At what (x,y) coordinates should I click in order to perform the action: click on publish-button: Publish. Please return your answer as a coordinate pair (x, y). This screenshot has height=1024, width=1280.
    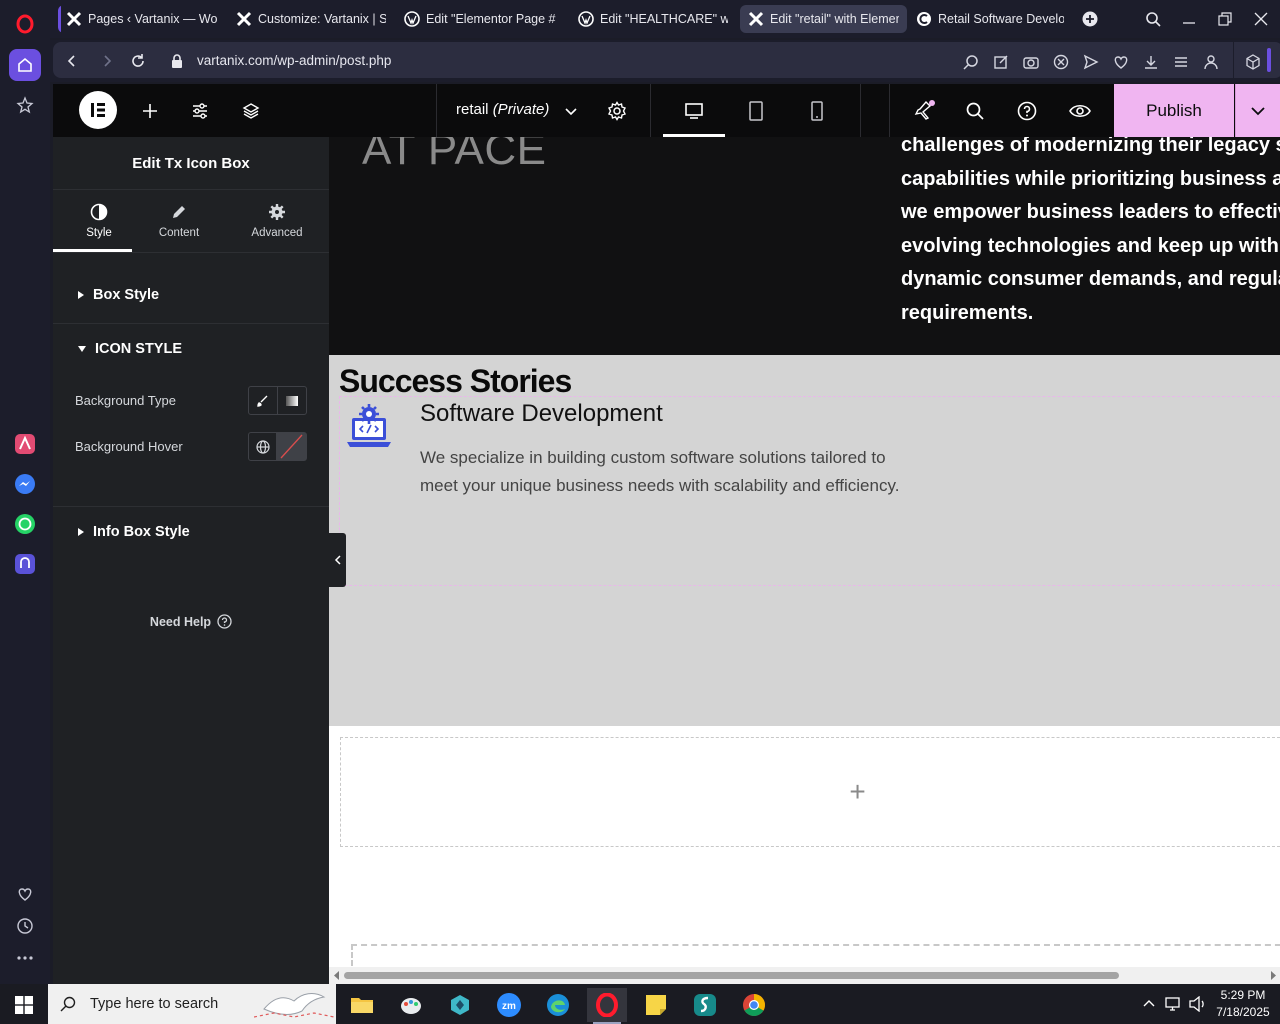
    Looking at the image, I should click on (1174, 110).